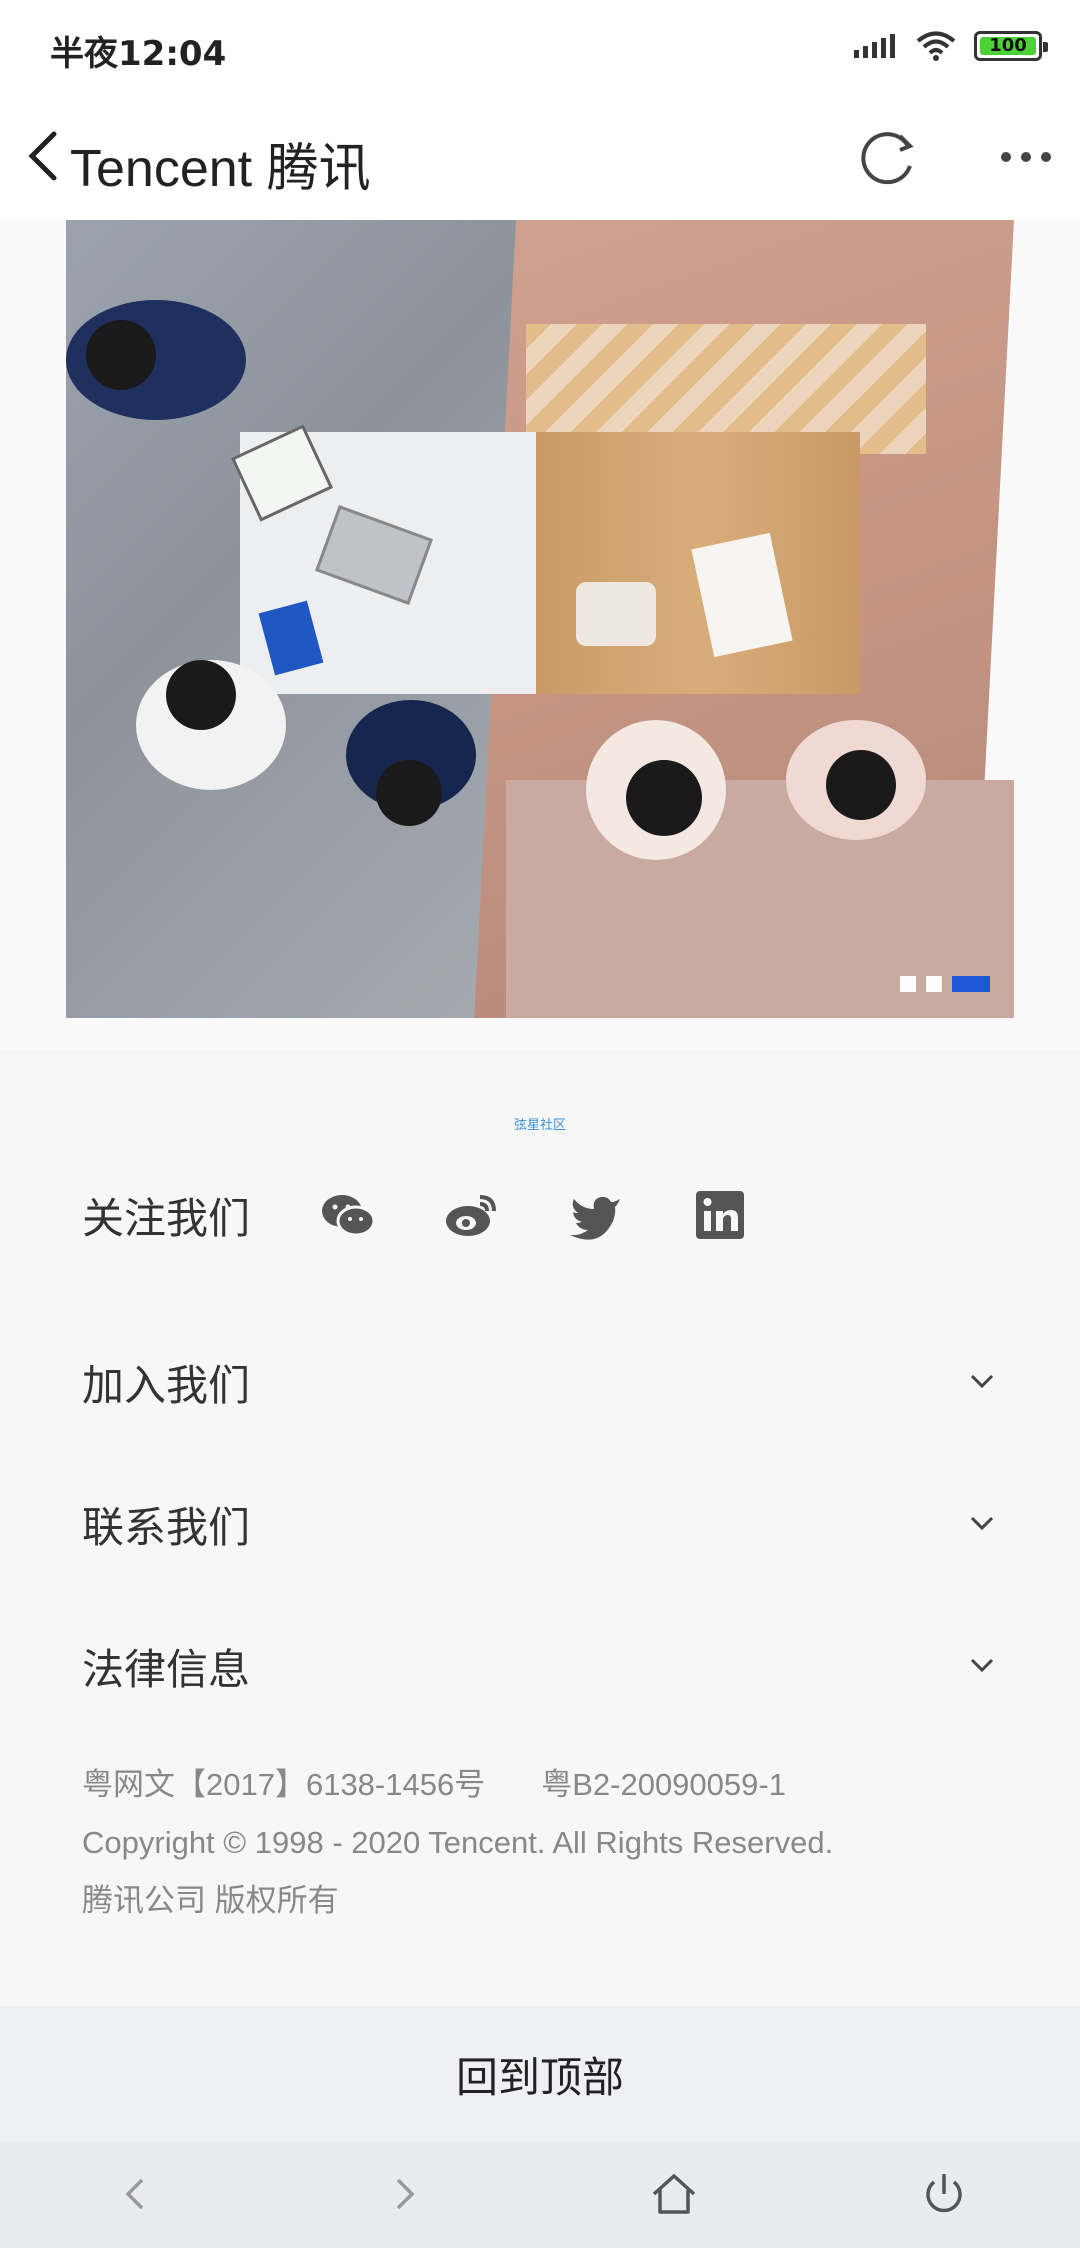 This screenshot has width=1080, height=2248. I want to click on wechat-icon, so click(348, 1215).